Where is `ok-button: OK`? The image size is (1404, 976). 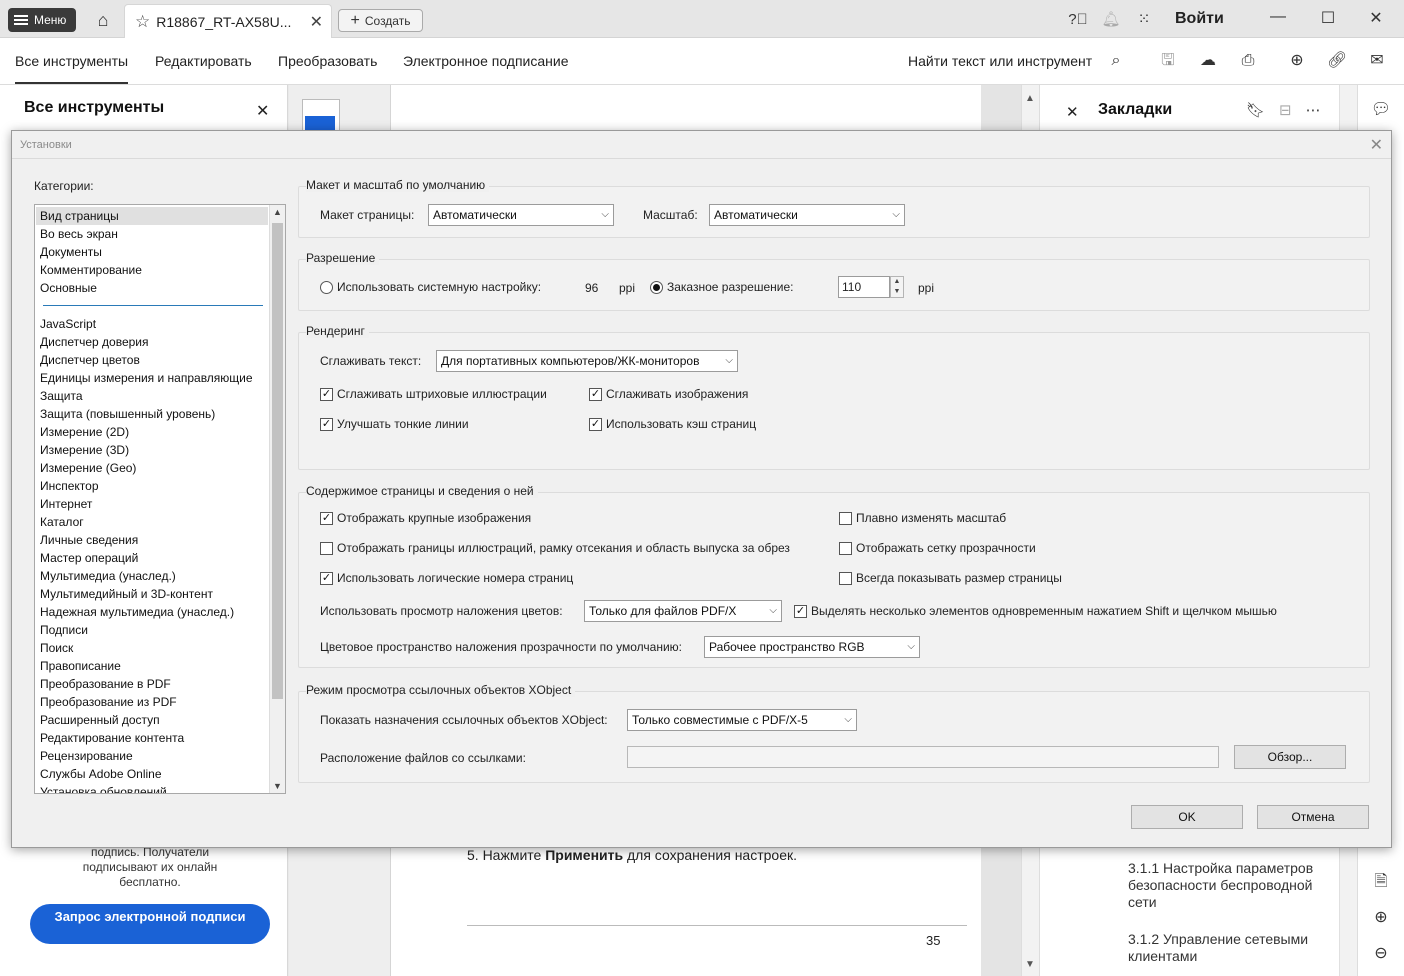
ok-button: OK is located at coordinates (1187, 817).